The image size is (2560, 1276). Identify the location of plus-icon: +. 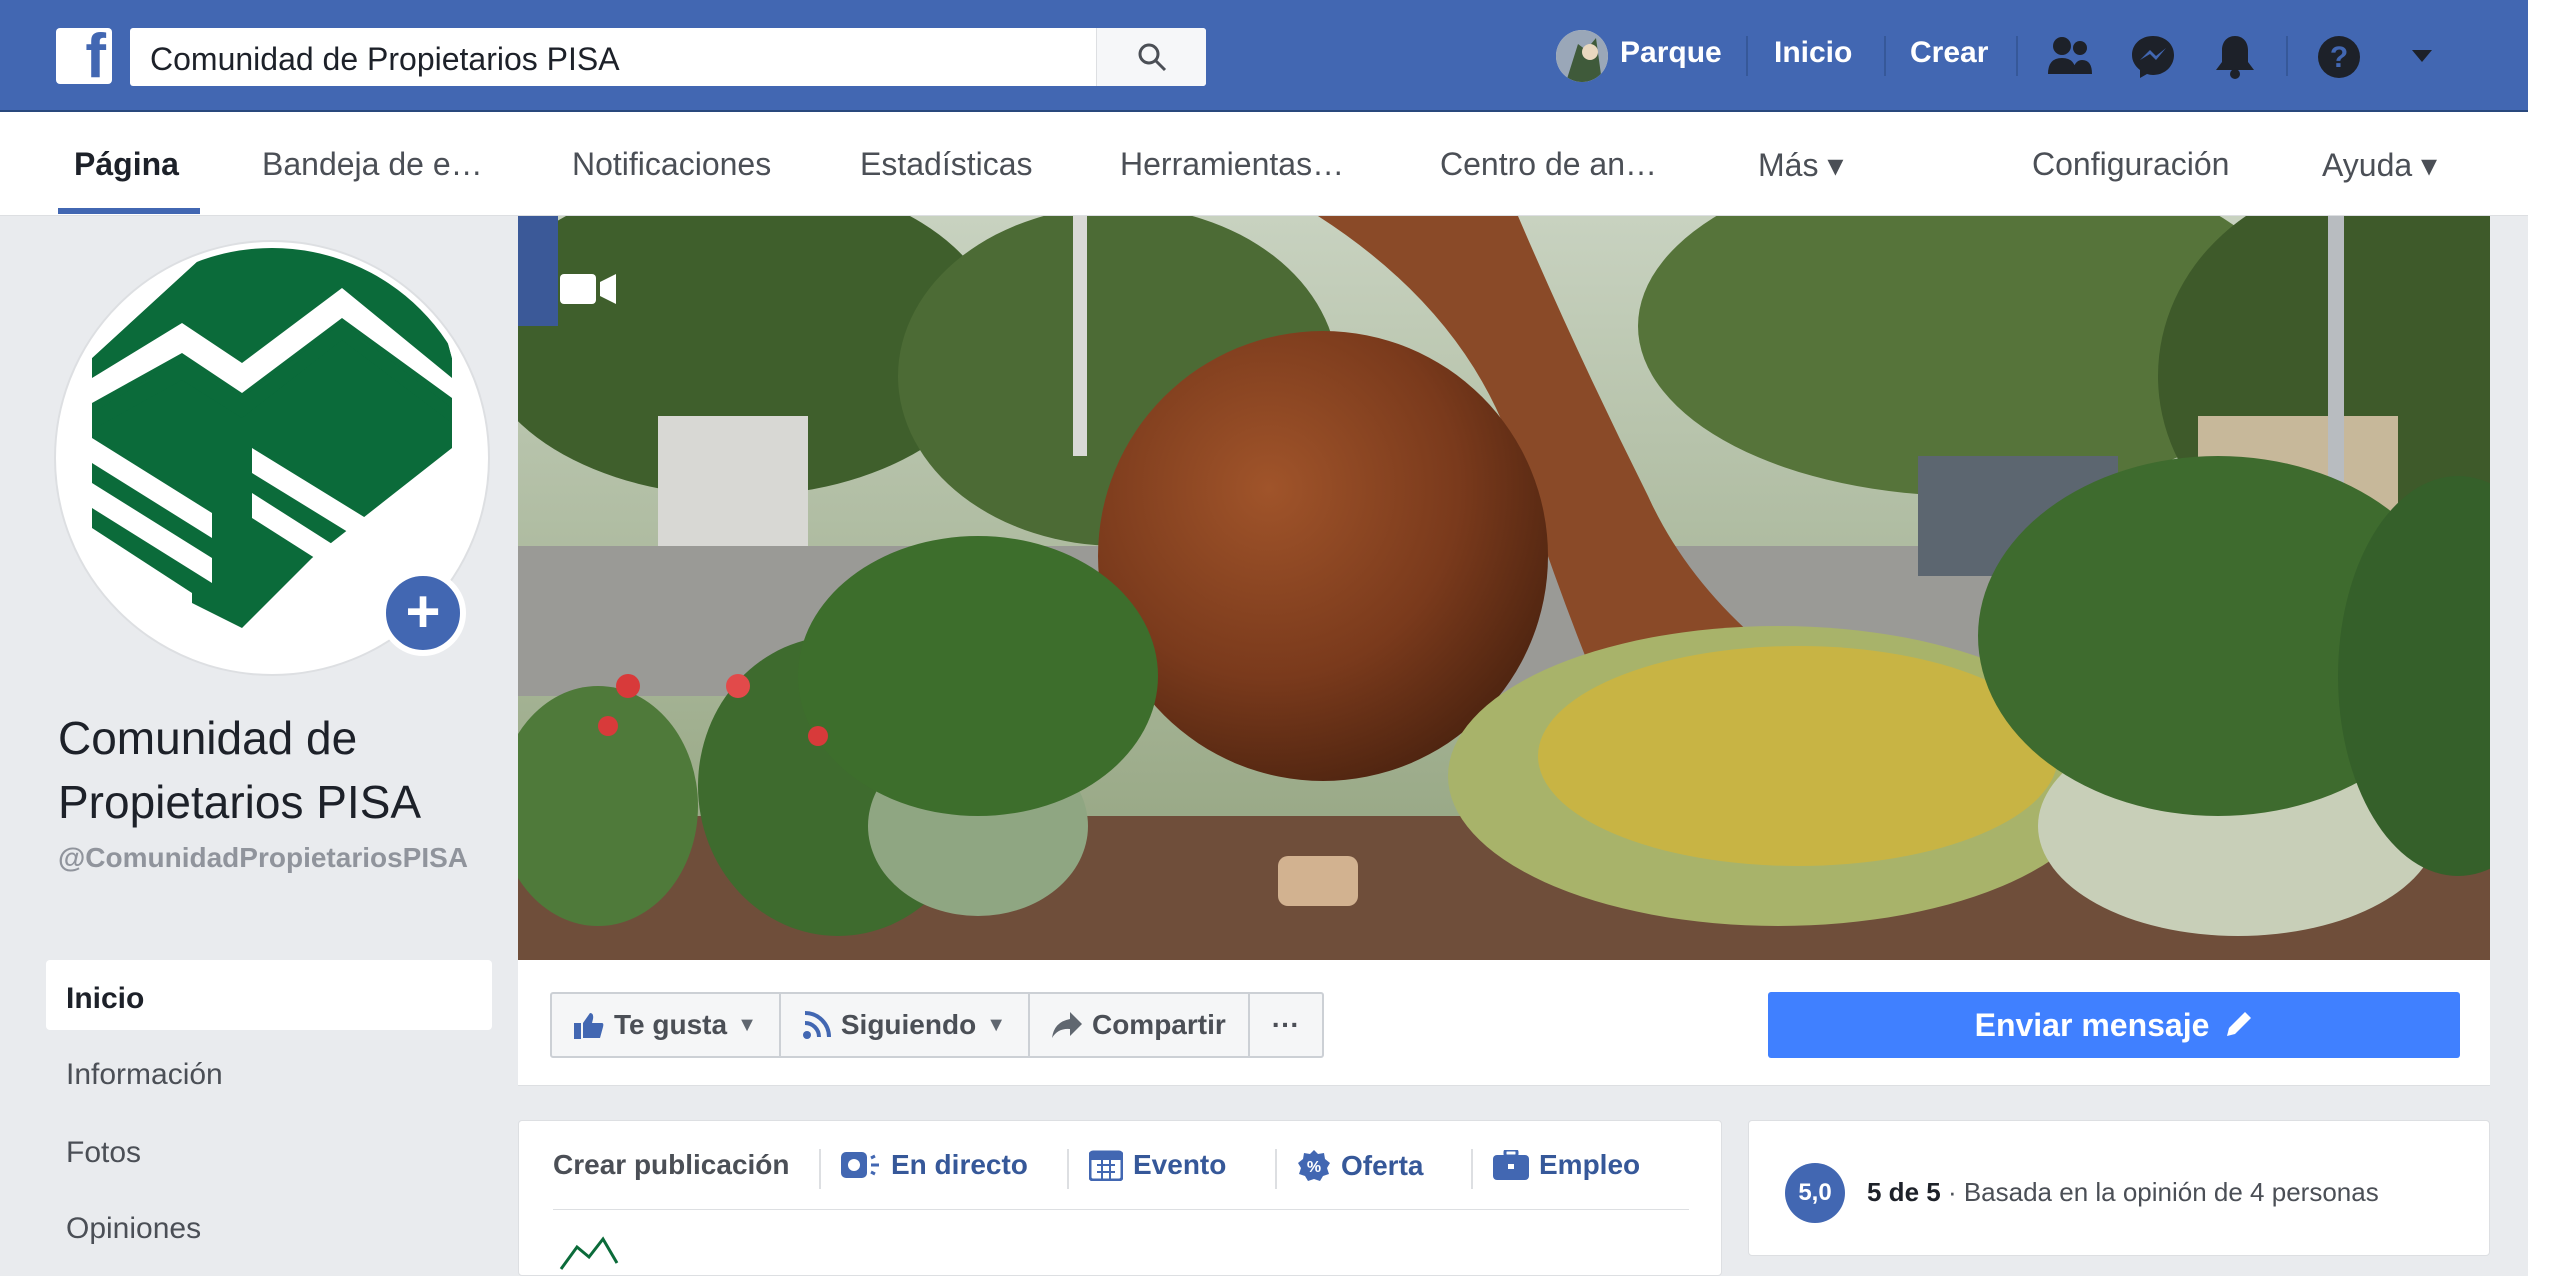
(423, 611).